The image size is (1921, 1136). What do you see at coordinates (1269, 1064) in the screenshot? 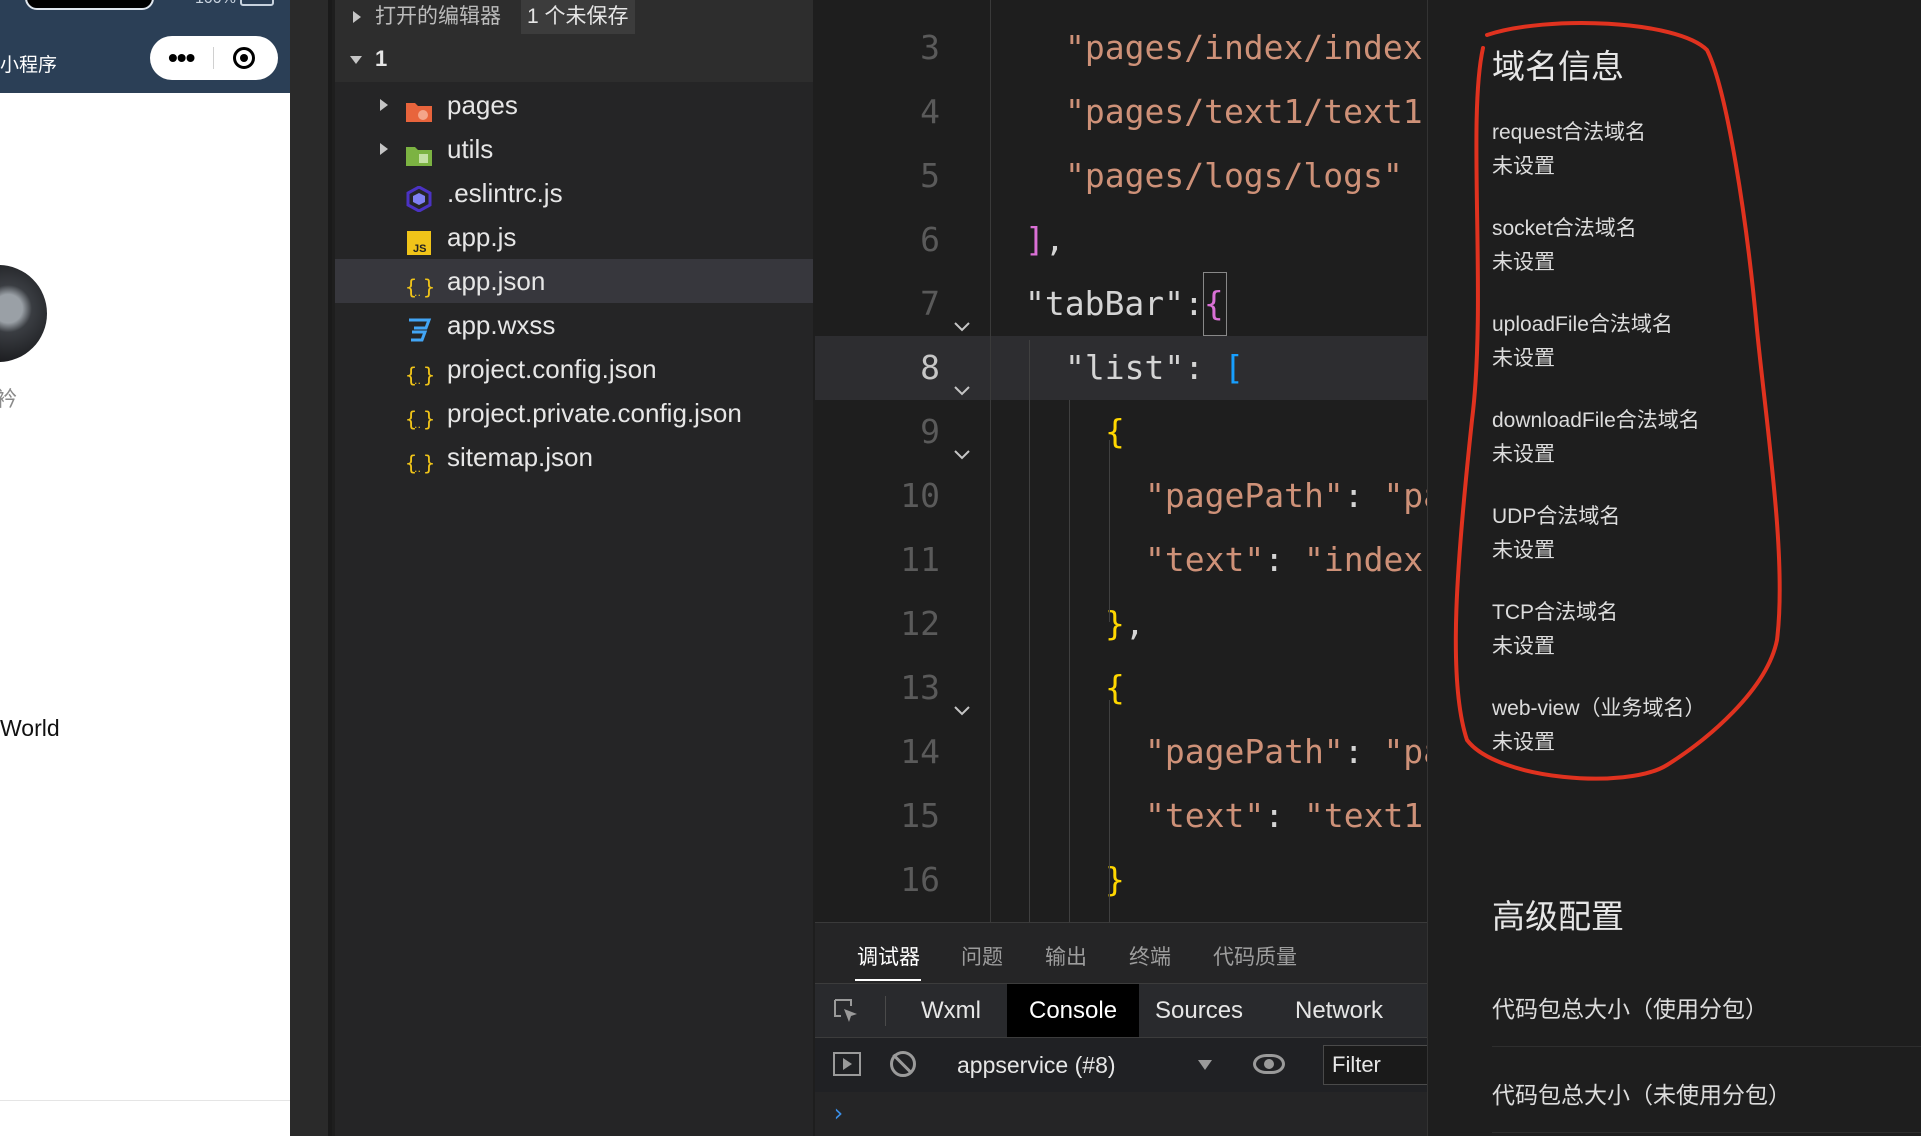
I see `eye-icon` at bounding box center [1269, 1064].